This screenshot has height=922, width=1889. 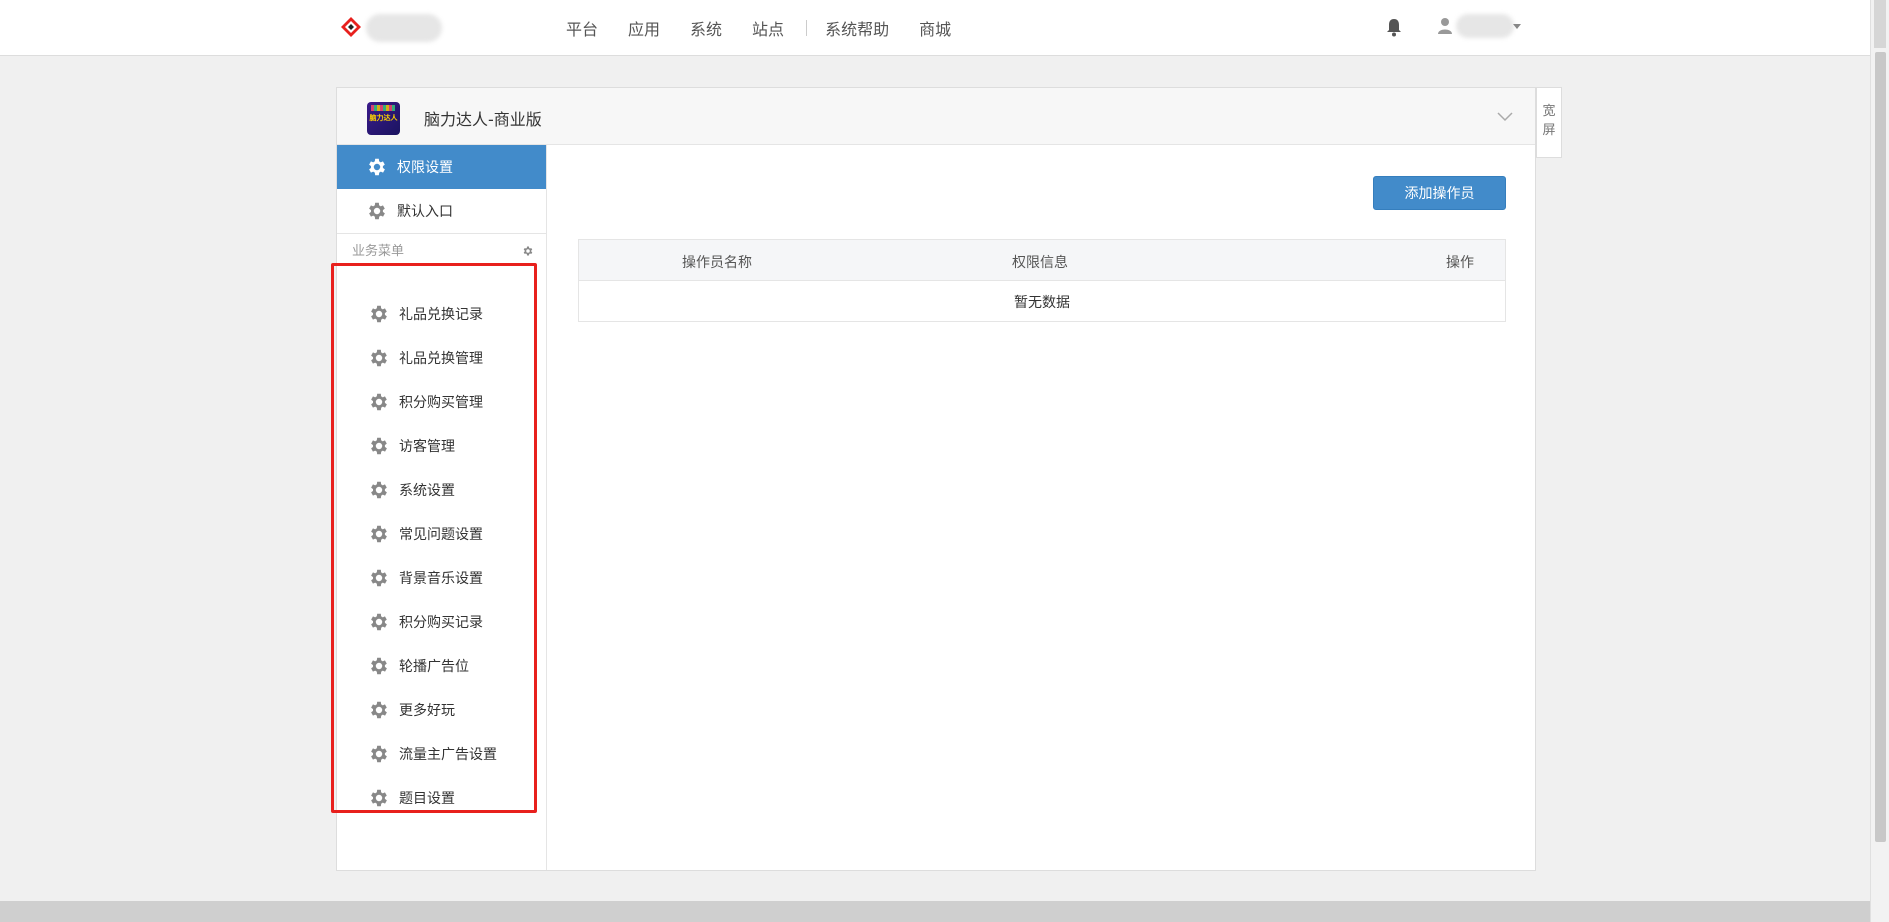 I want to click on sidebar-item-label: 题目设置, so click(x=427, y=799).